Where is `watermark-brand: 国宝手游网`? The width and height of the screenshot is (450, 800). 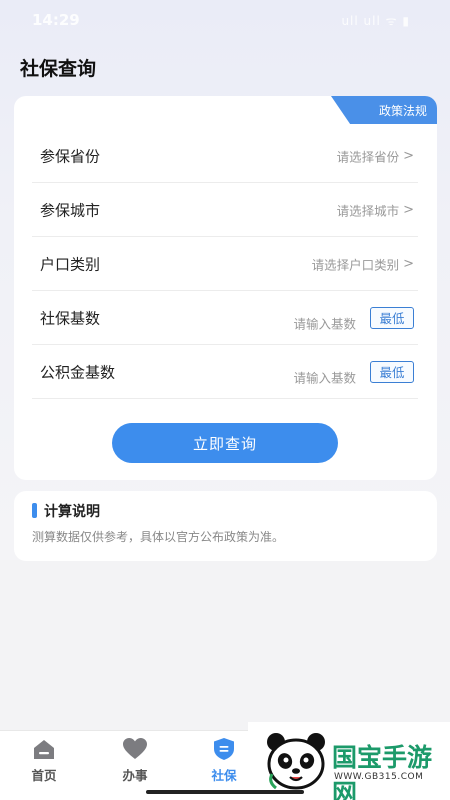 watermark-brand: 国宝手游网 is located at coordinates (382, 771).